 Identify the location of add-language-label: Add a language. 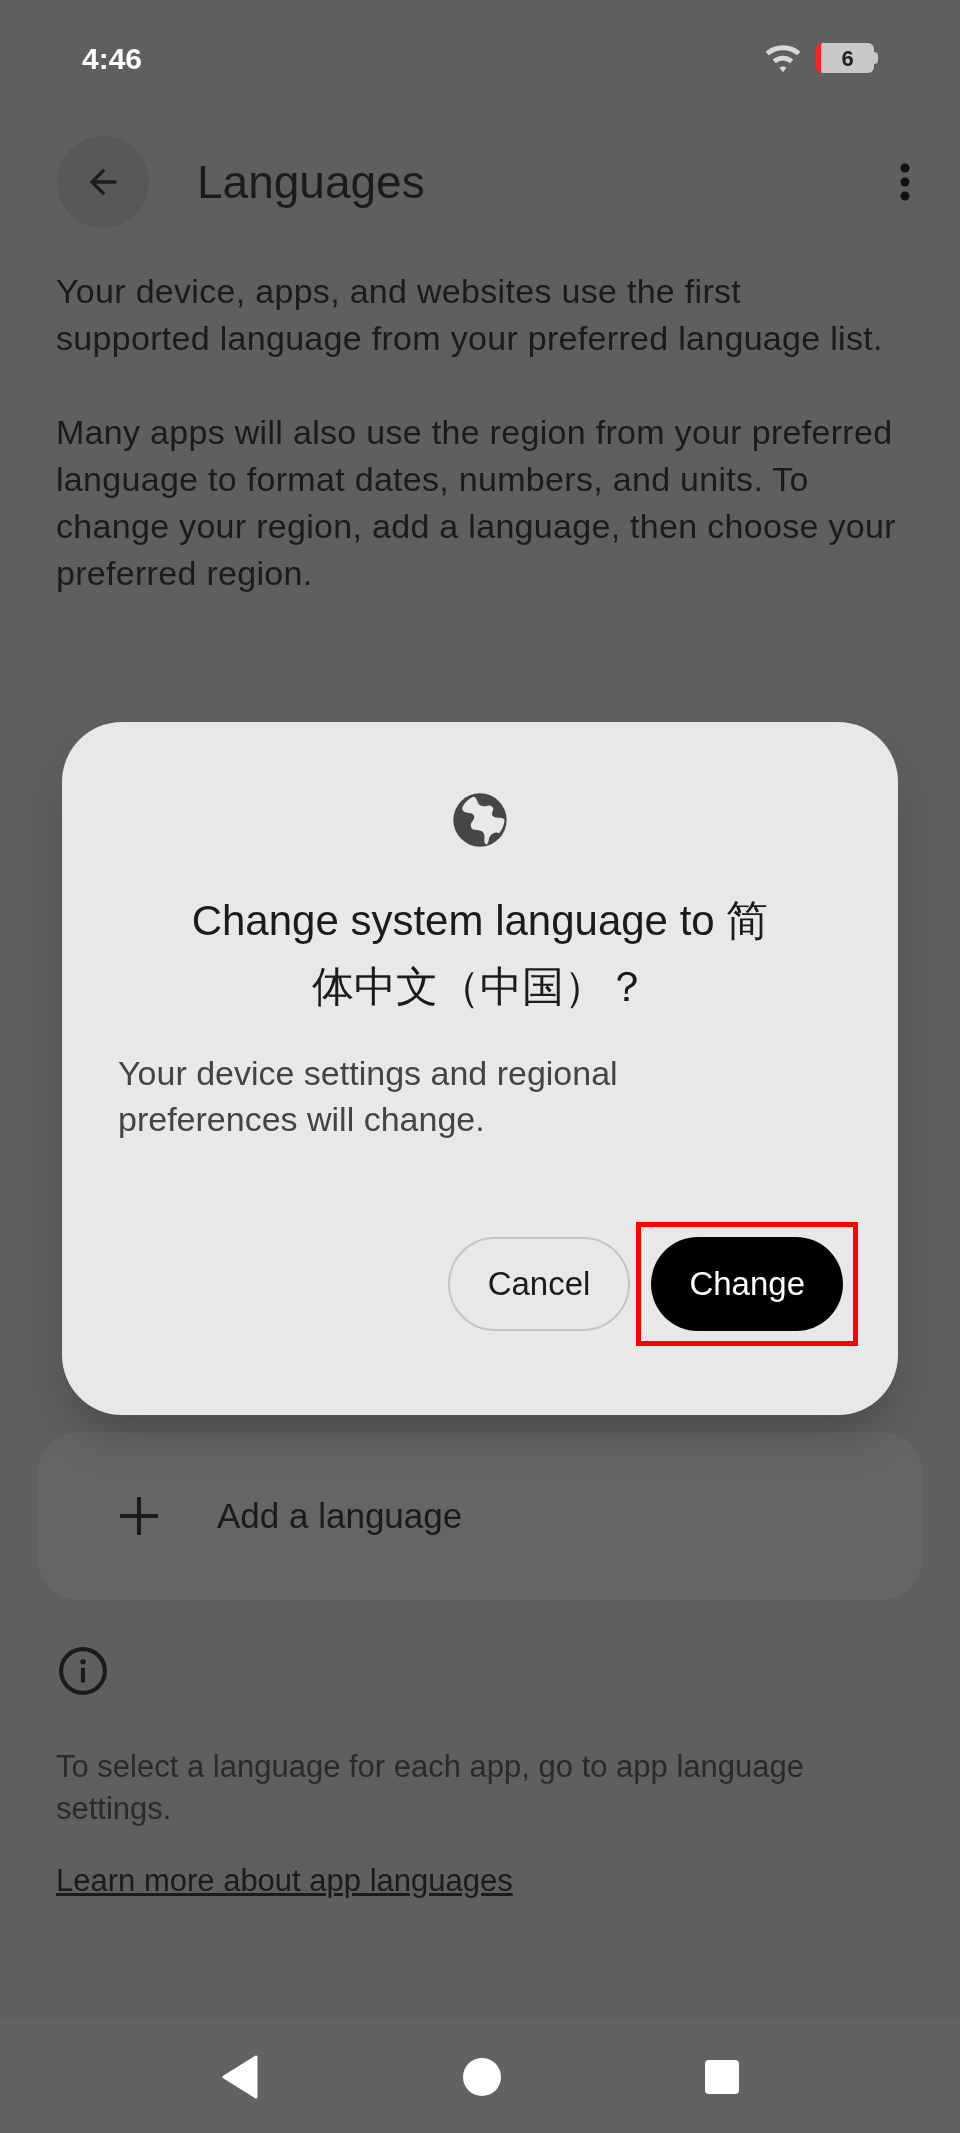
(340, 1515).